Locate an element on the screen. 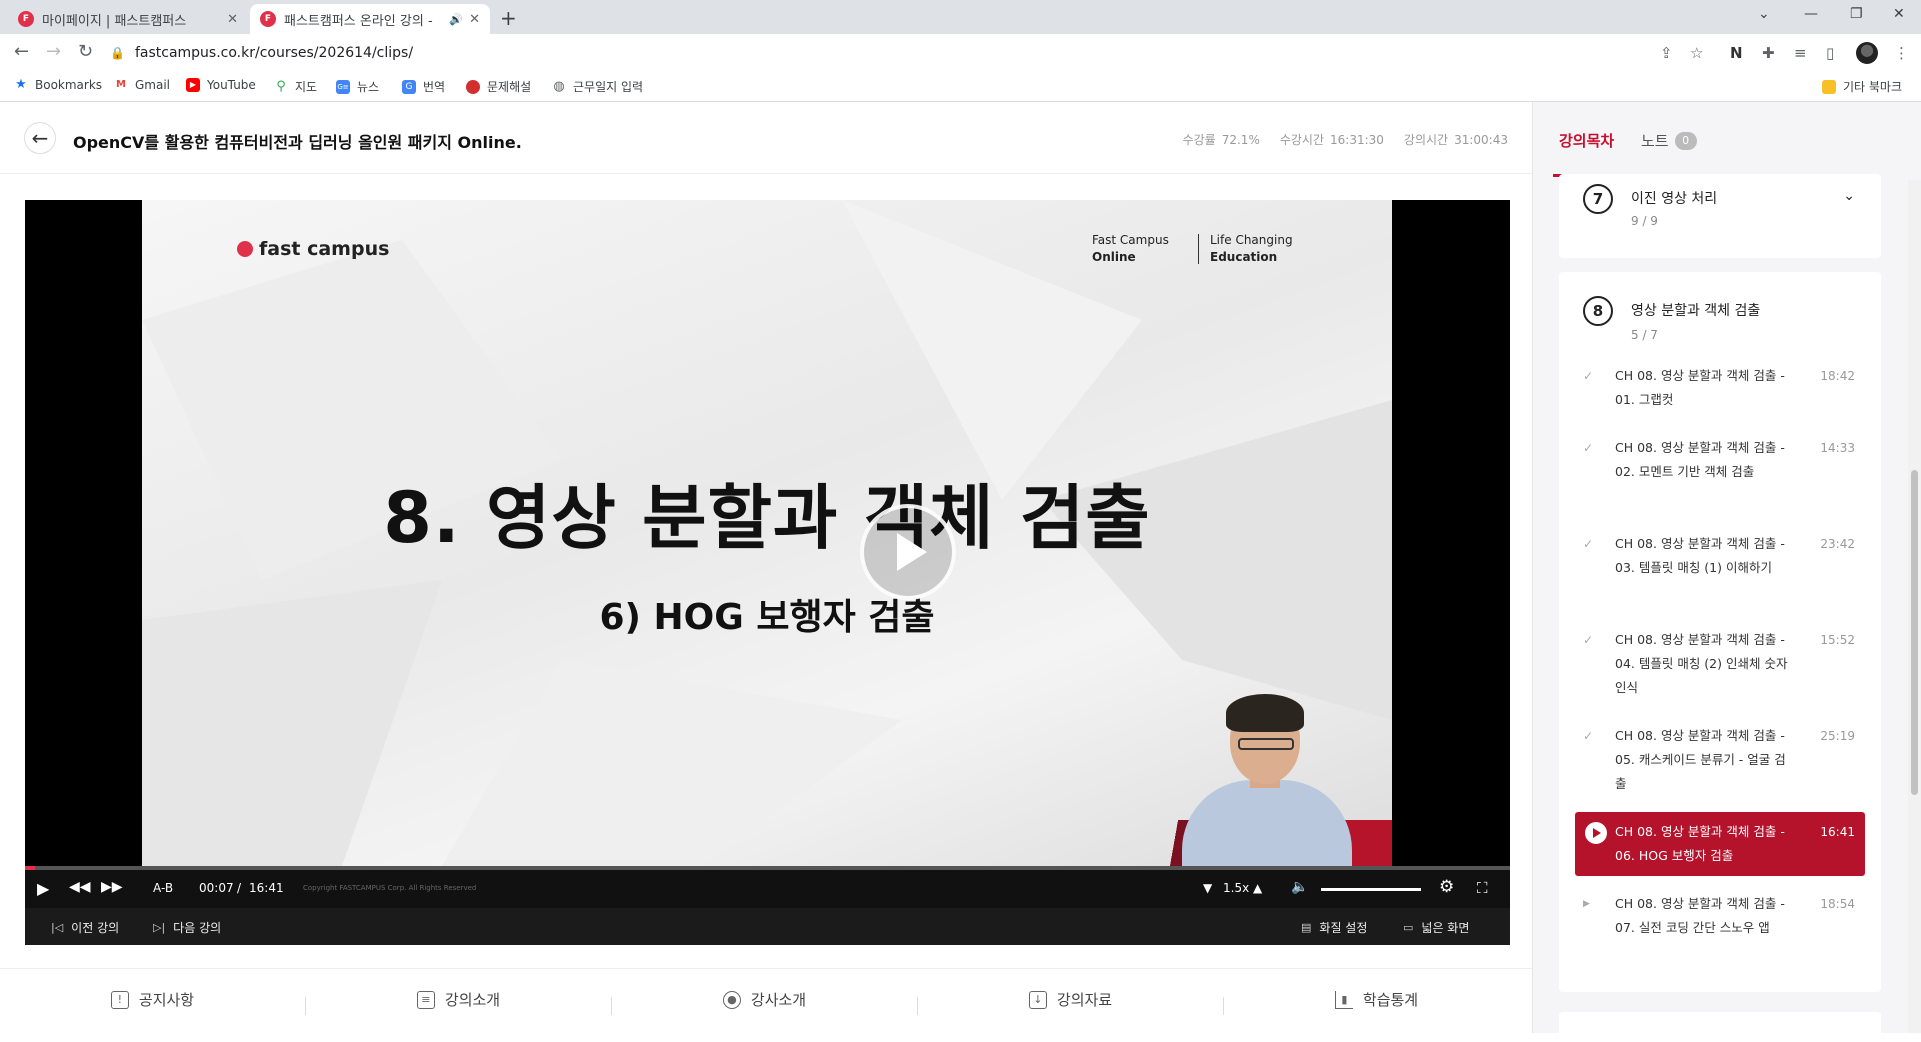  section-card-next is located at coordinates (1720, 1027).